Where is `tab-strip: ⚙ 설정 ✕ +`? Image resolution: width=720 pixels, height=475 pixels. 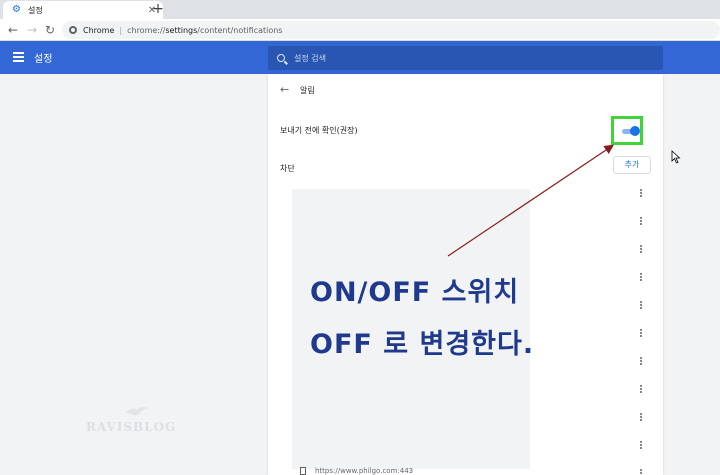 tab-strip: ⚙ 설정 ✕ + is located at coordinates (360, 9).